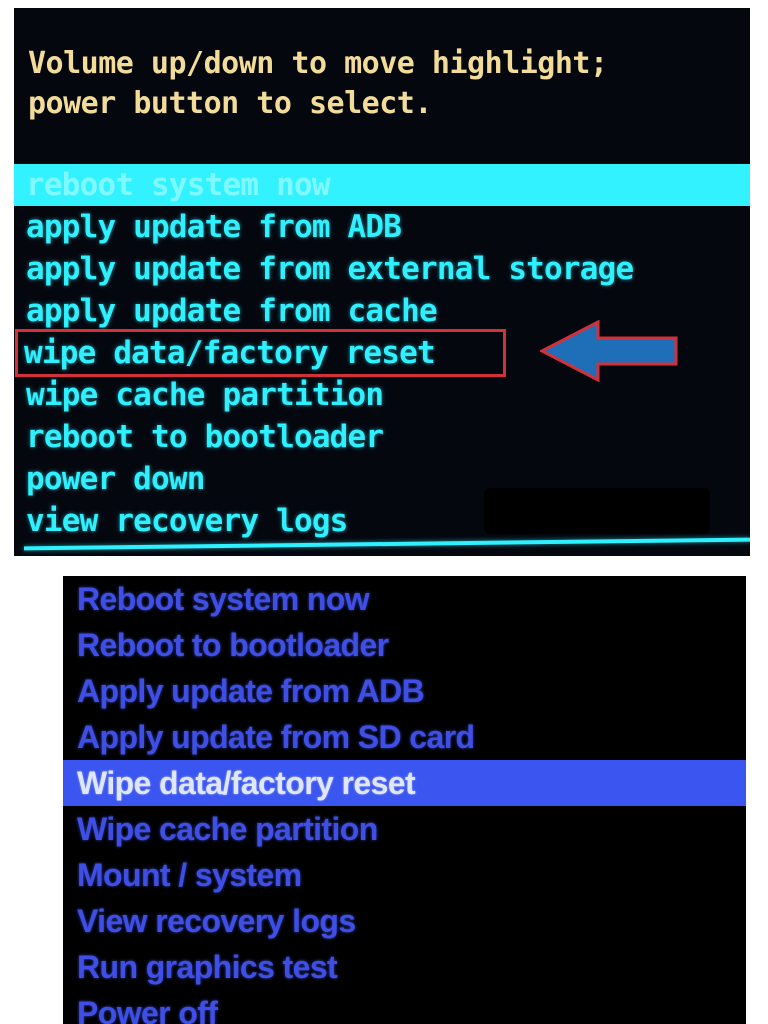 Image resolution: width=768 pixels, height=1024 pixels. I want to click on menu-item-reboot-system-now-alt: Reboot system now, so click(404, 599).